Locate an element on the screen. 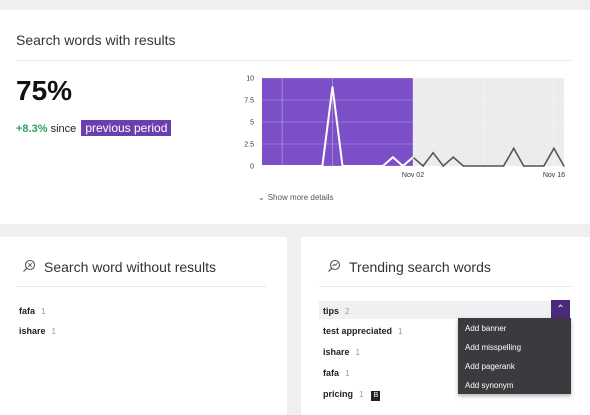  pricing-badge: B is located at coordinates (376, 396).